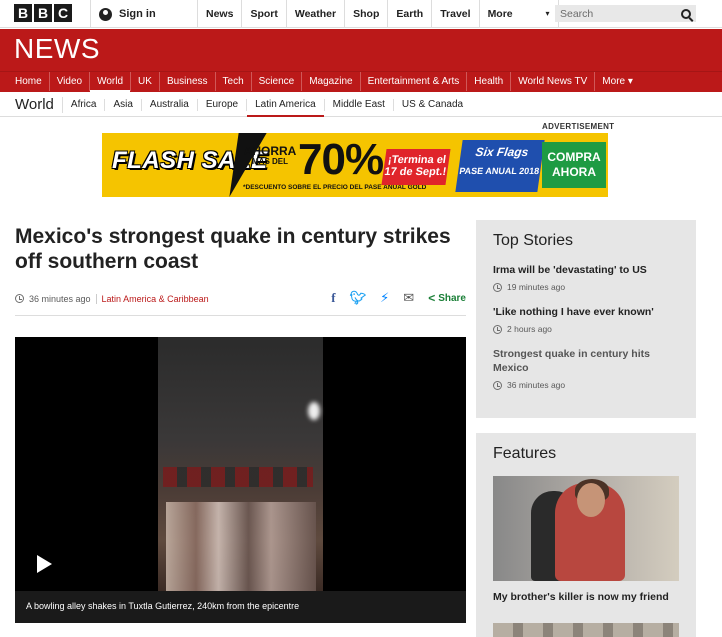 The image size is (722, 637). I want to click on ad-compra-button: COMPRA AHORA, so click(574, 165).